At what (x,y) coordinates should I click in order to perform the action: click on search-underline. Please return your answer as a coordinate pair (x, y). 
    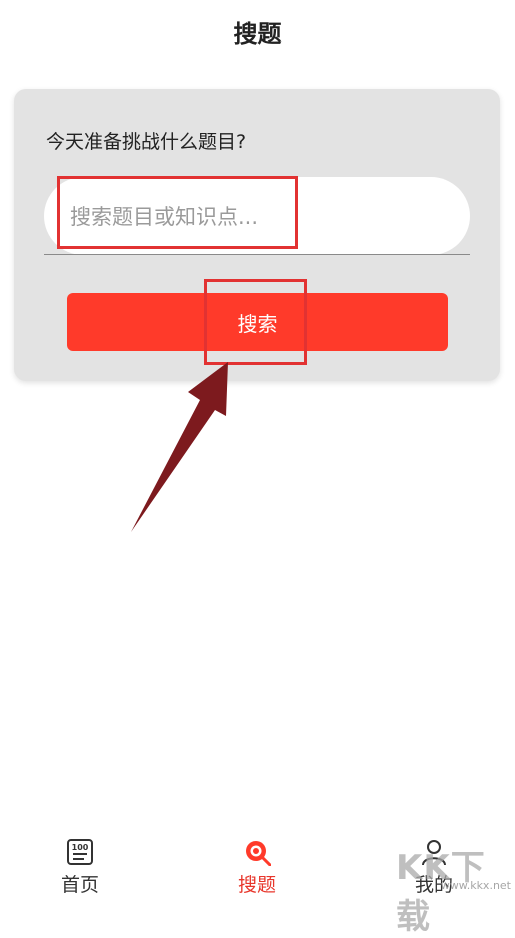
    Looking at the image, I should click on (257, 254).